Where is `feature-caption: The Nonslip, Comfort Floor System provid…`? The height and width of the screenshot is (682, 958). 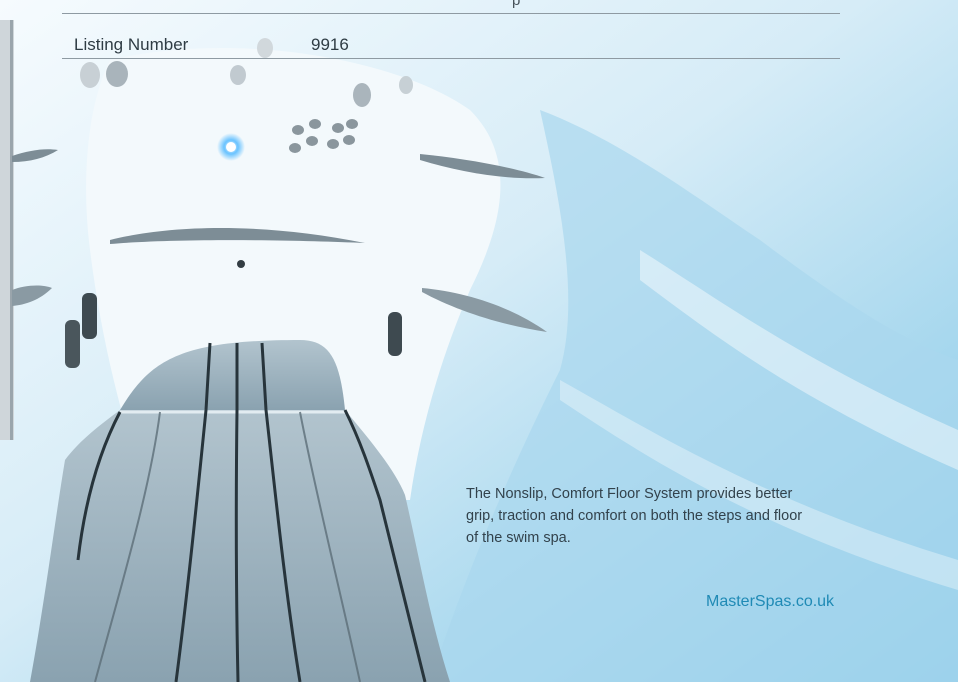 feature-caption: The Nonslip, Comfort Floor System provid… is located at coordinates (634, 516).